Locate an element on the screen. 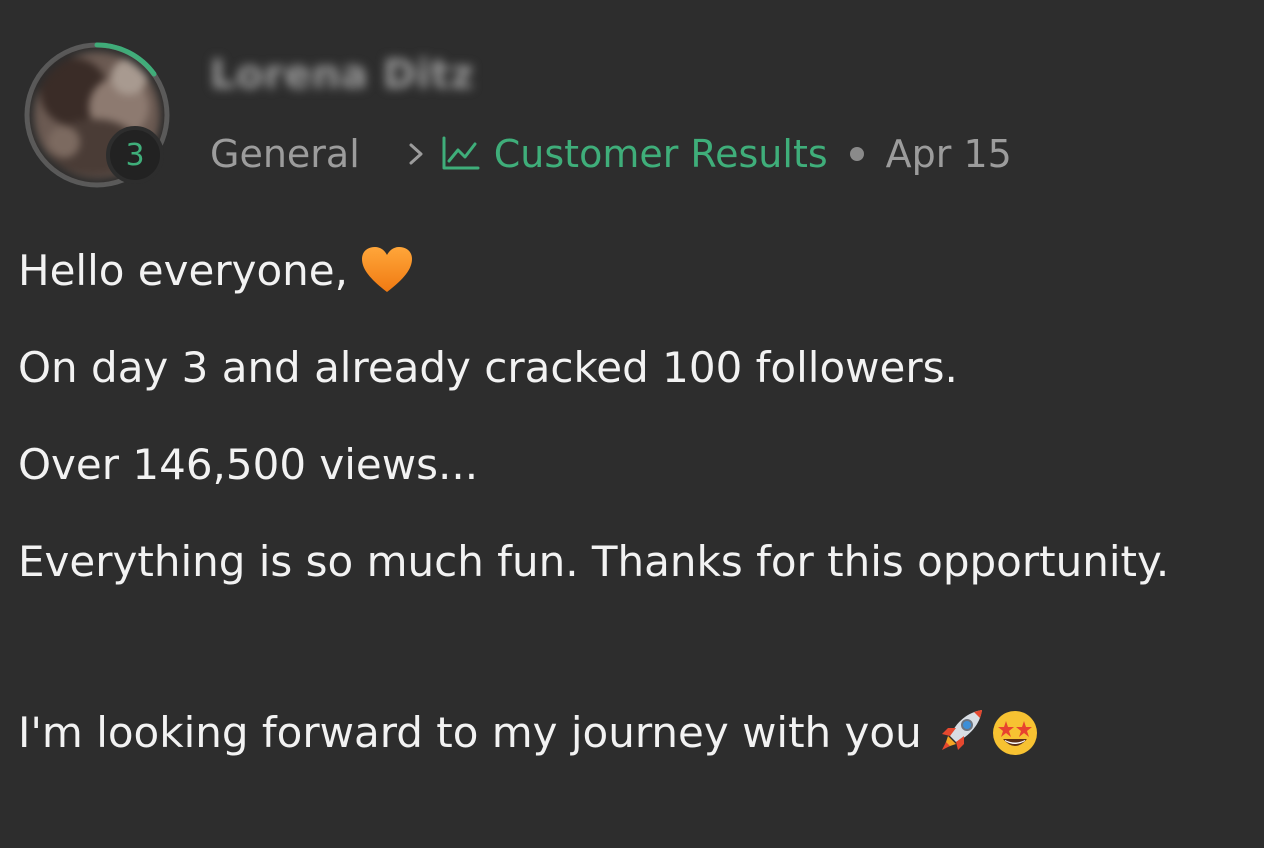  rocket-icon is located at coordinates (960, 732).